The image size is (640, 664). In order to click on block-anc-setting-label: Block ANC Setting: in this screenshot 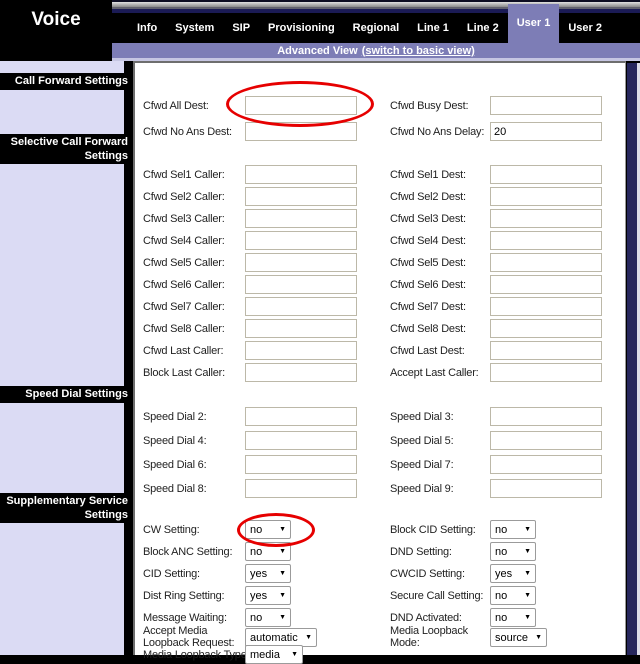, I will do `click(188, 552)`.